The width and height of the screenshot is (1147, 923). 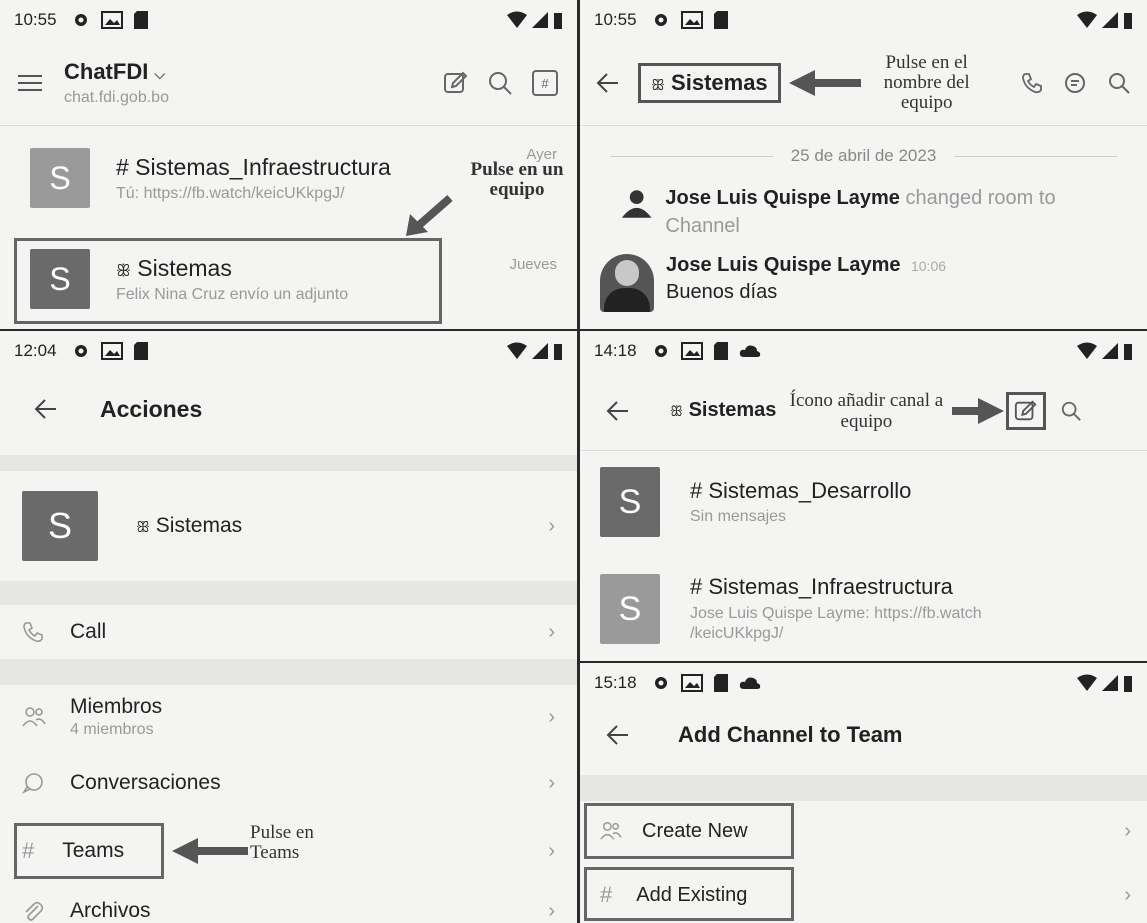 I want to click on action-call: Call ›, so click(x=288, y=632).